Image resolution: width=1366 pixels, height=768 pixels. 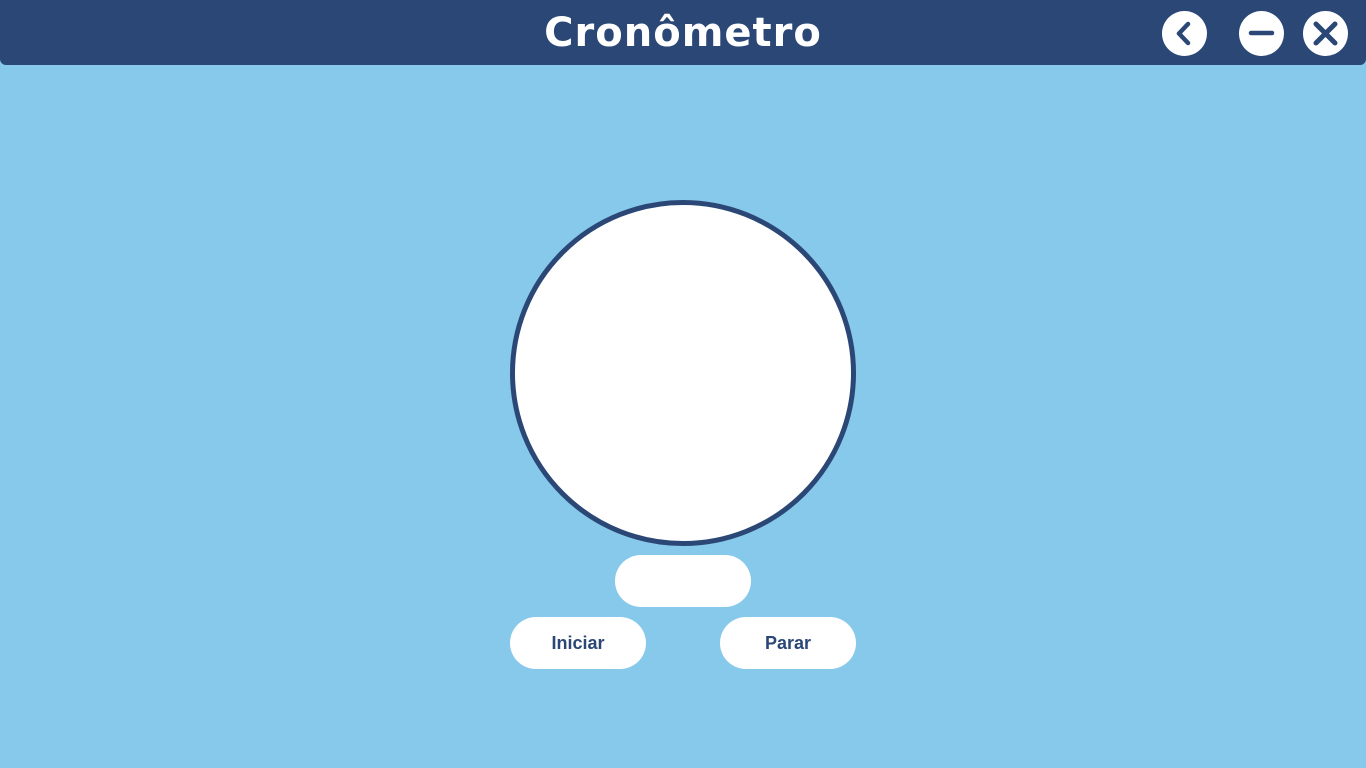 I want to click on chevron-left-icon, so click(x=1183, y=33).